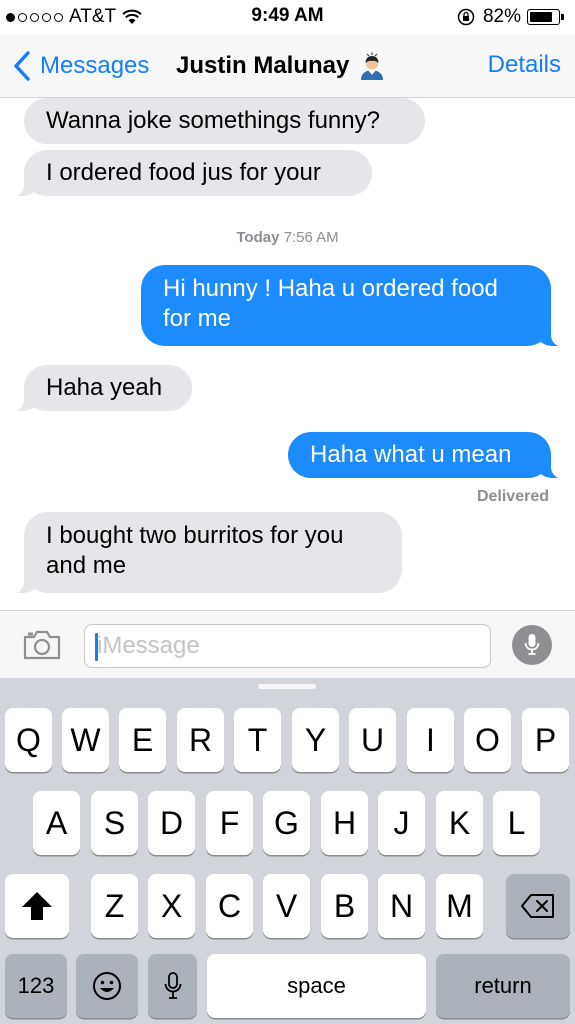 The height and width of the screenshot is (1024, 575). I want to click on key-h: H, so click(344, 823).